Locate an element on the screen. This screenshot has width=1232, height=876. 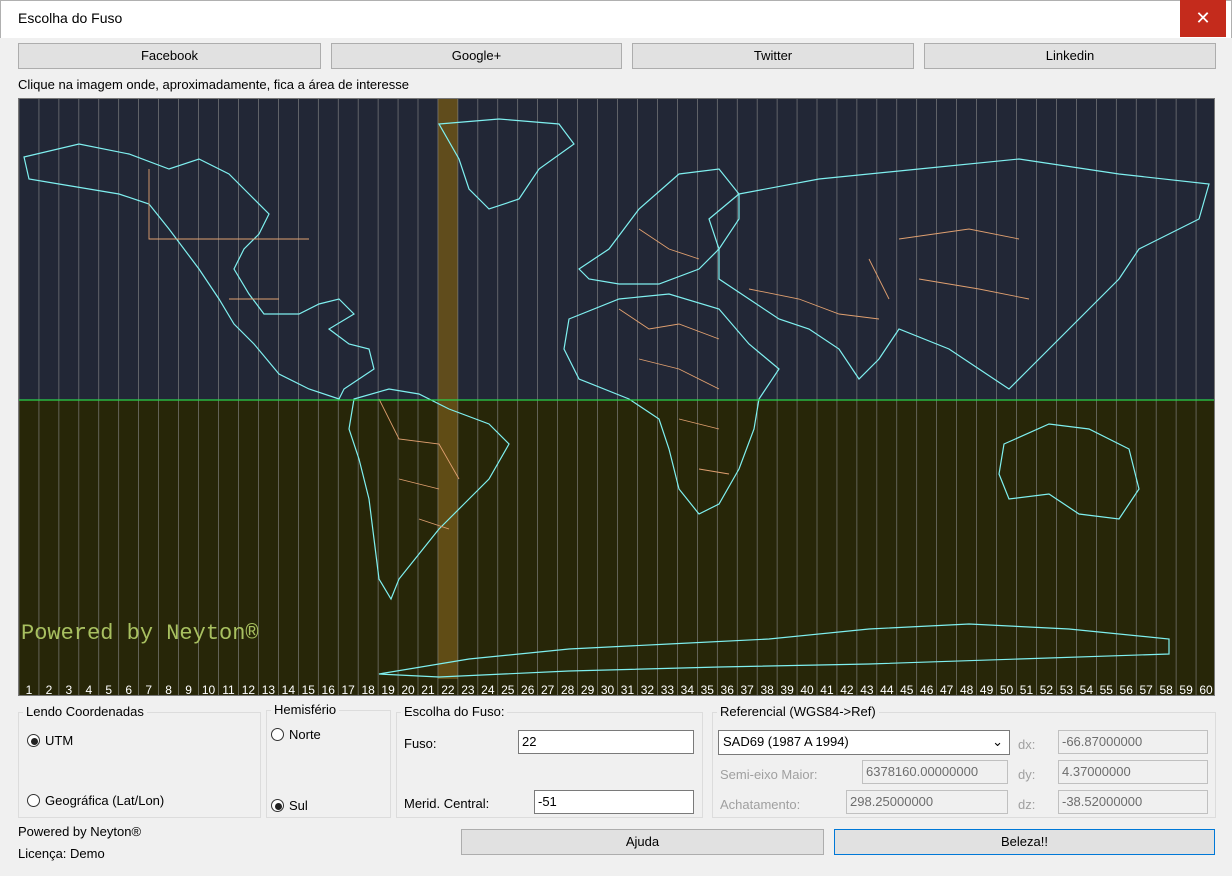
zone-label: 46 is located at coordinates (927, 689).